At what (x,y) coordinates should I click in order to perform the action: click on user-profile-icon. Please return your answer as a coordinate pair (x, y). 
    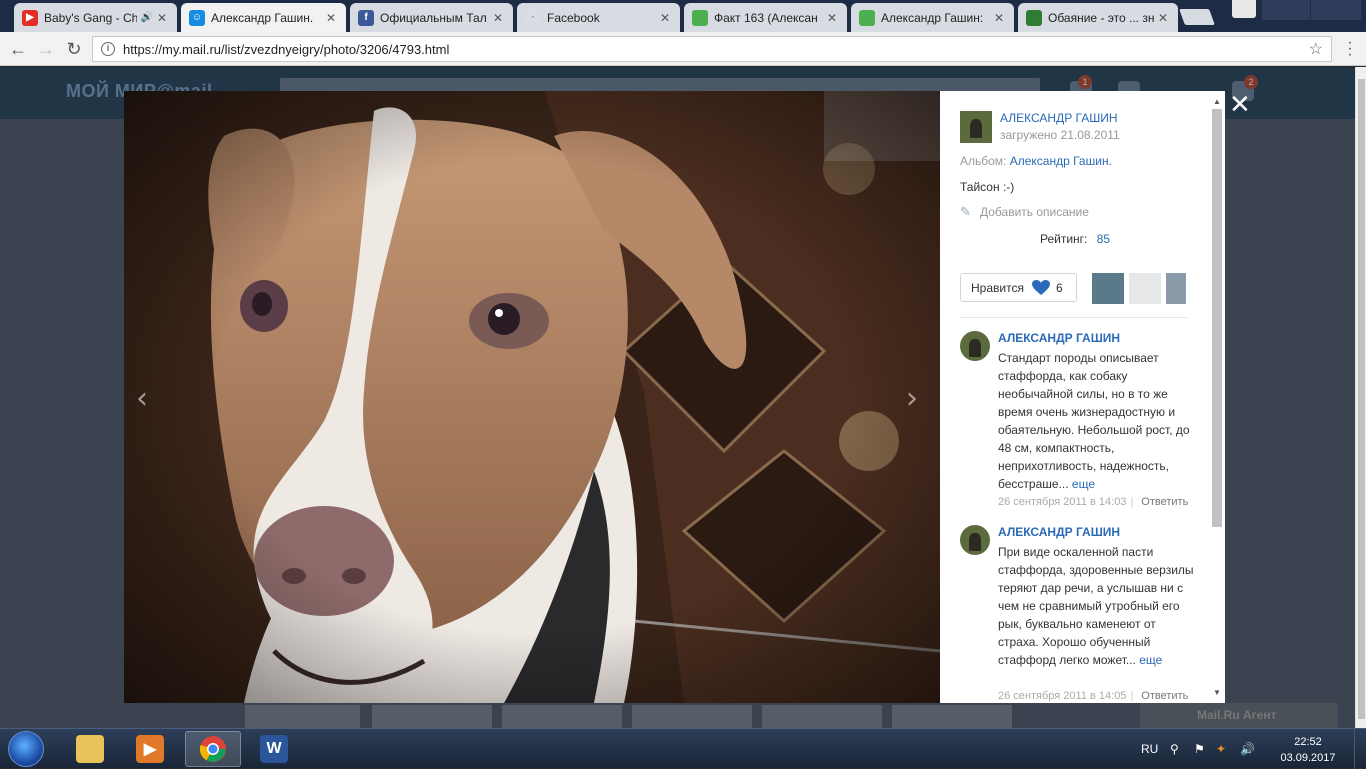
    Looking at the image, I should click on (1244, 9).